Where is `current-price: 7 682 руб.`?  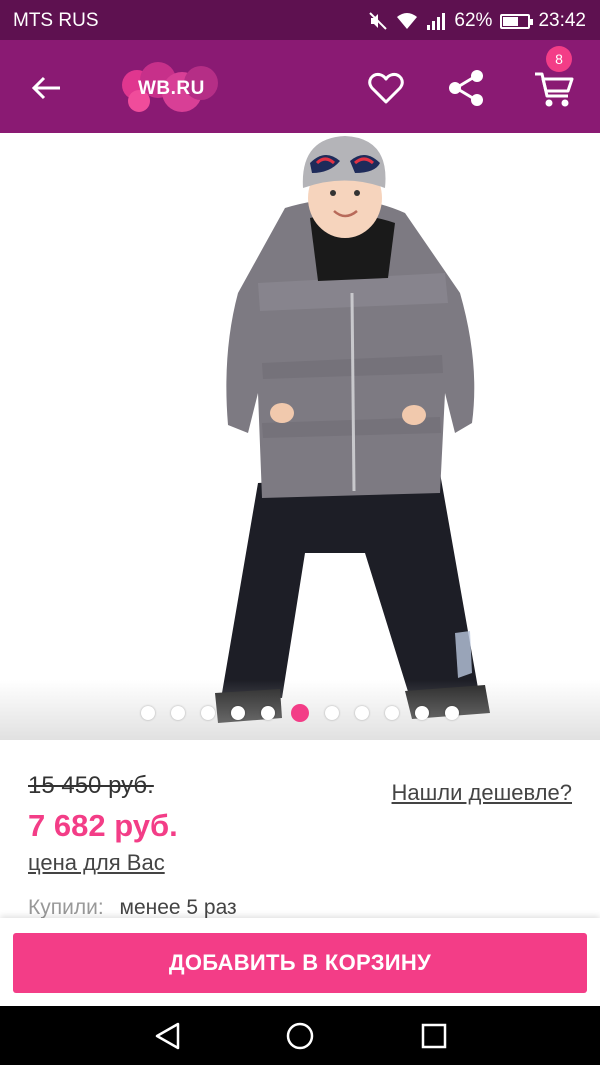 current-price: 7 682 руб. is located at coordinates (103, 825).